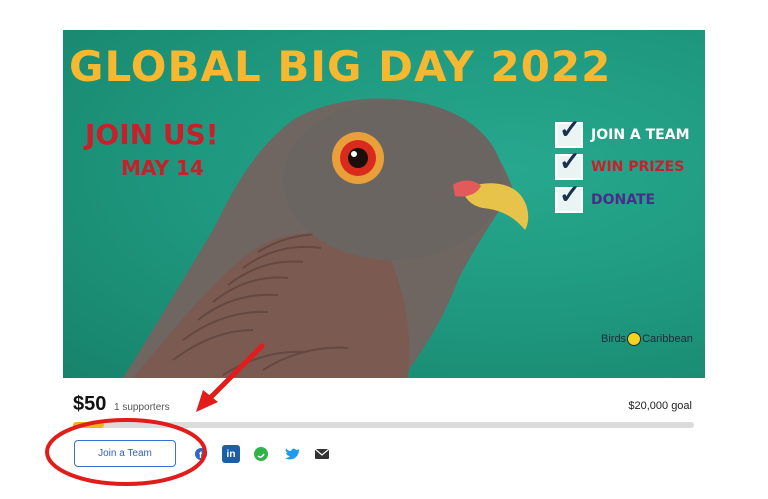 This screenshot has width=768, height=499. Describe the element at coordinates (90, 404) in the screenshot. I see `raised-amount: $50` at that location.